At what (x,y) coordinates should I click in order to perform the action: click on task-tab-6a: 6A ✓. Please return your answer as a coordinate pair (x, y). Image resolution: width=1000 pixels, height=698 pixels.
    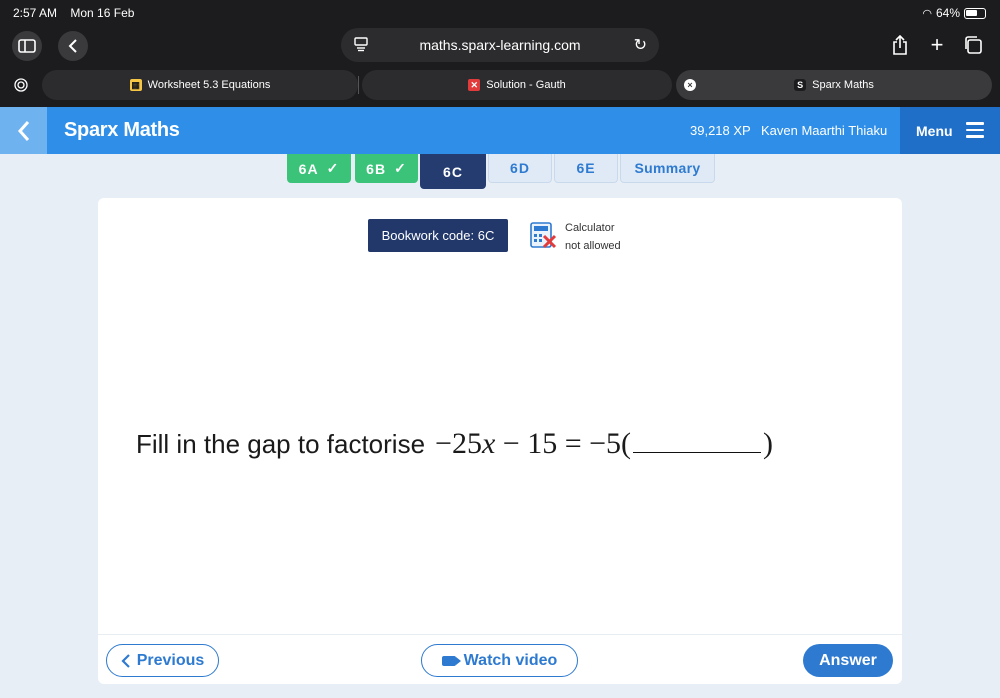
    Looking at the image, I should click on (319, 168).